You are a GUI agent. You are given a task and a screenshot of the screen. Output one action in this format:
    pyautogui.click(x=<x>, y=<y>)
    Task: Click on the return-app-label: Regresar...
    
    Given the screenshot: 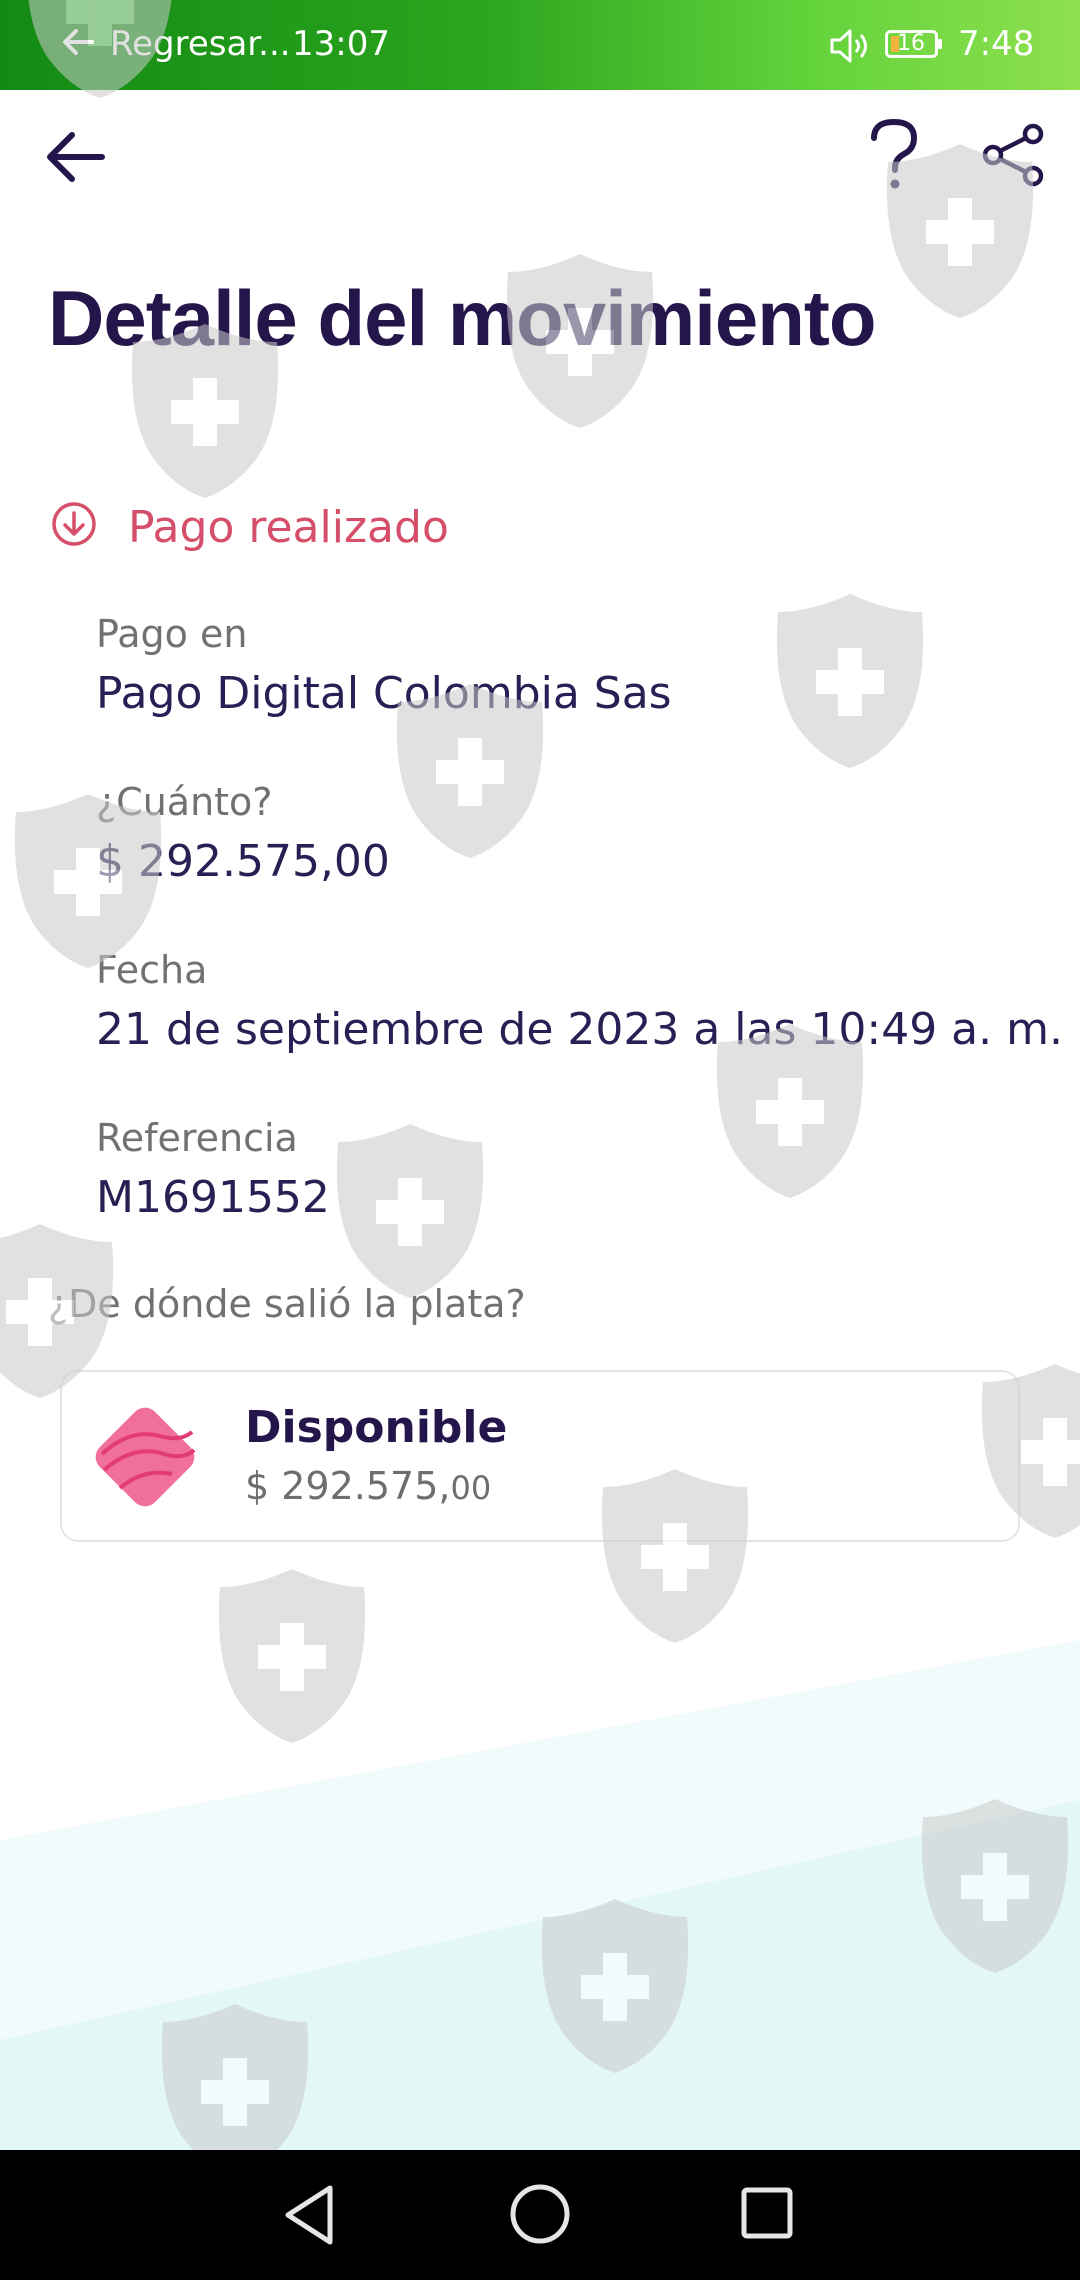 What is the action you would take?
    pyautogui.click(x=200, y=44)
    